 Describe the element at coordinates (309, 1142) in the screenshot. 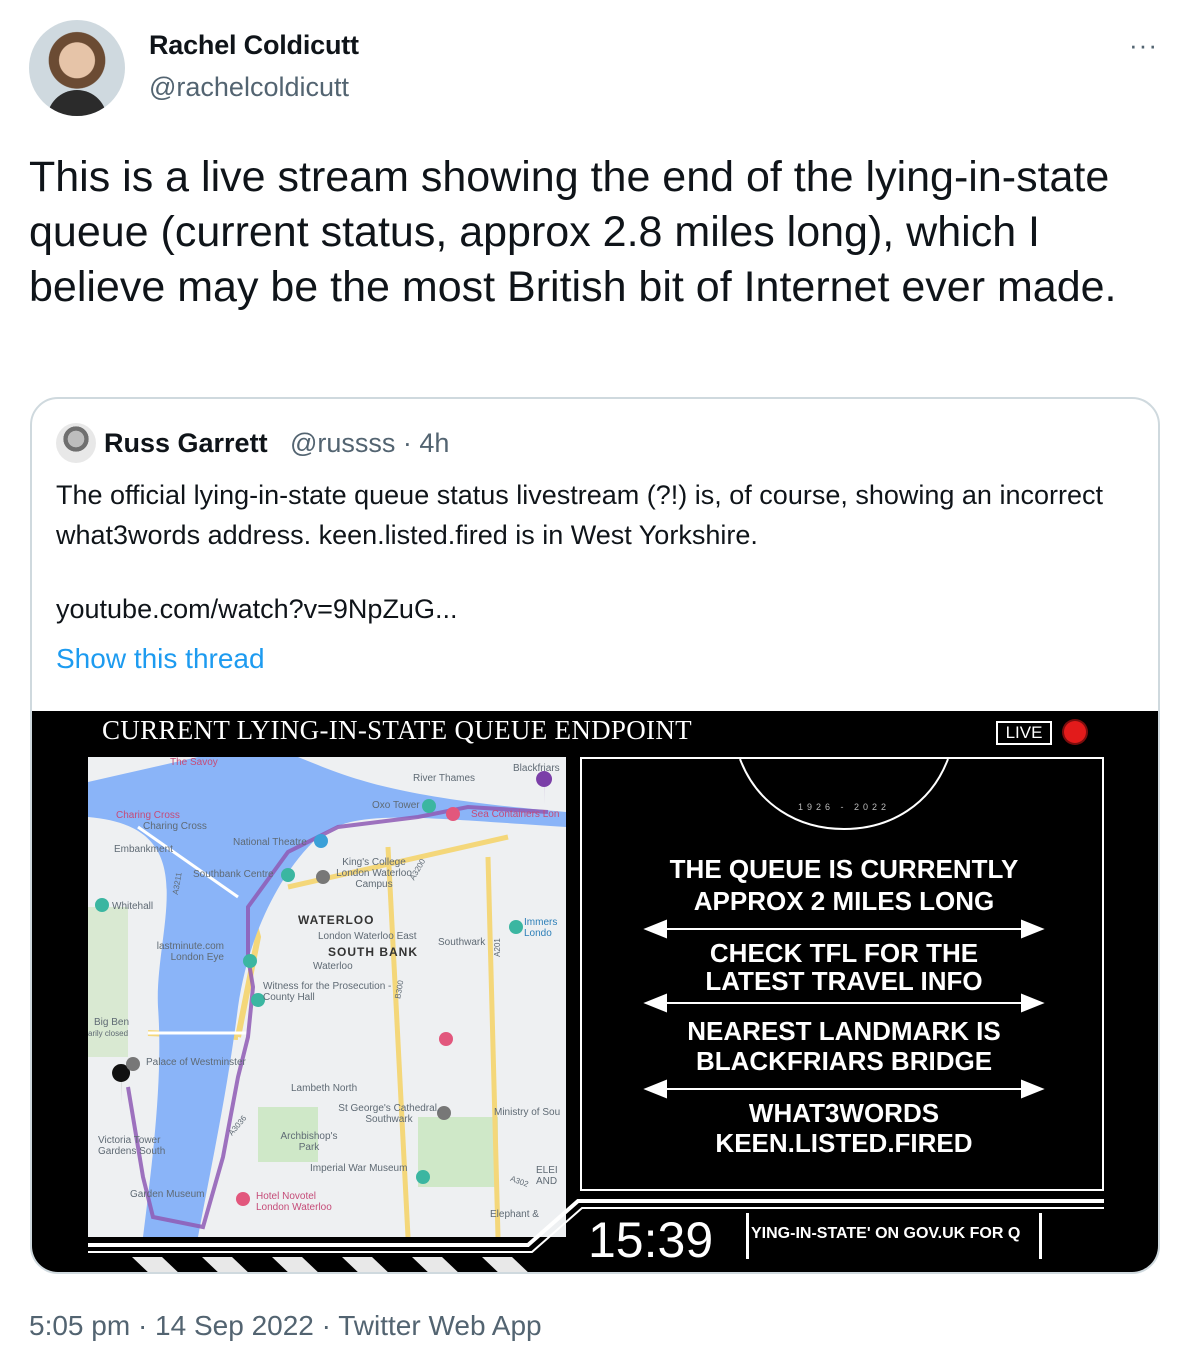

I see `map-label: Archbishop's Park` at that location.